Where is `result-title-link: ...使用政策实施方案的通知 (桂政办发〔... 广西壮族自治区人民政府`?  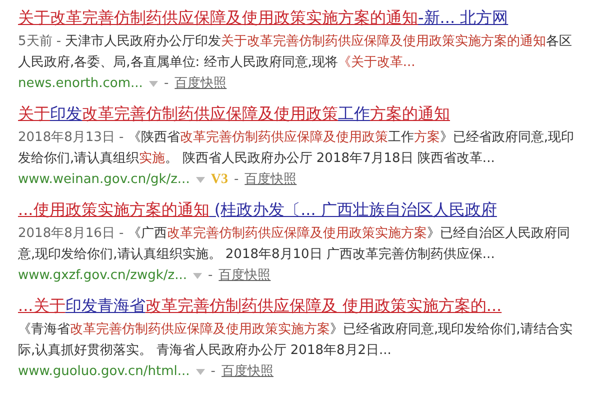
result-title-link: ...使用政策实施方案的通知 (桂政办发〔... 广西壮族自治区人民政府 is located at coordinates (311, 210).